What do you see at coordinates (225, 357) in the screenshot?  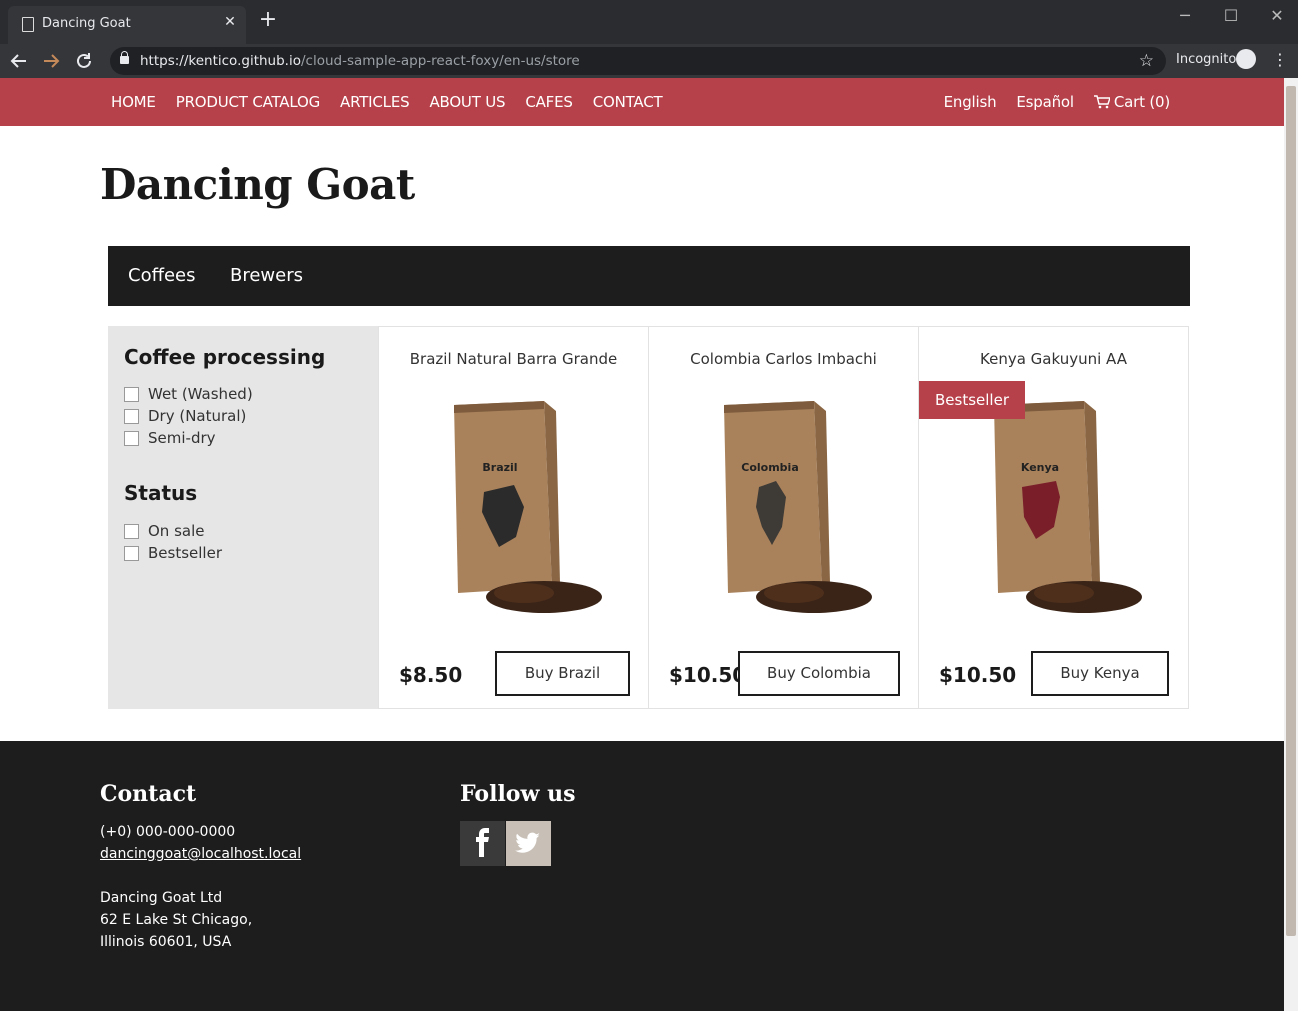 I see `processing-heading: Coffee processing` at bounding box center [225, 357].